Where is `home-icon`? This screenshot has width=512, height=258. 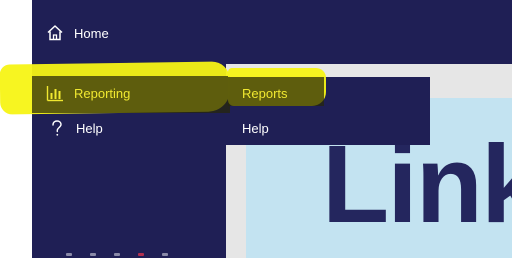
home-icon is located at coordinates (55, 33).